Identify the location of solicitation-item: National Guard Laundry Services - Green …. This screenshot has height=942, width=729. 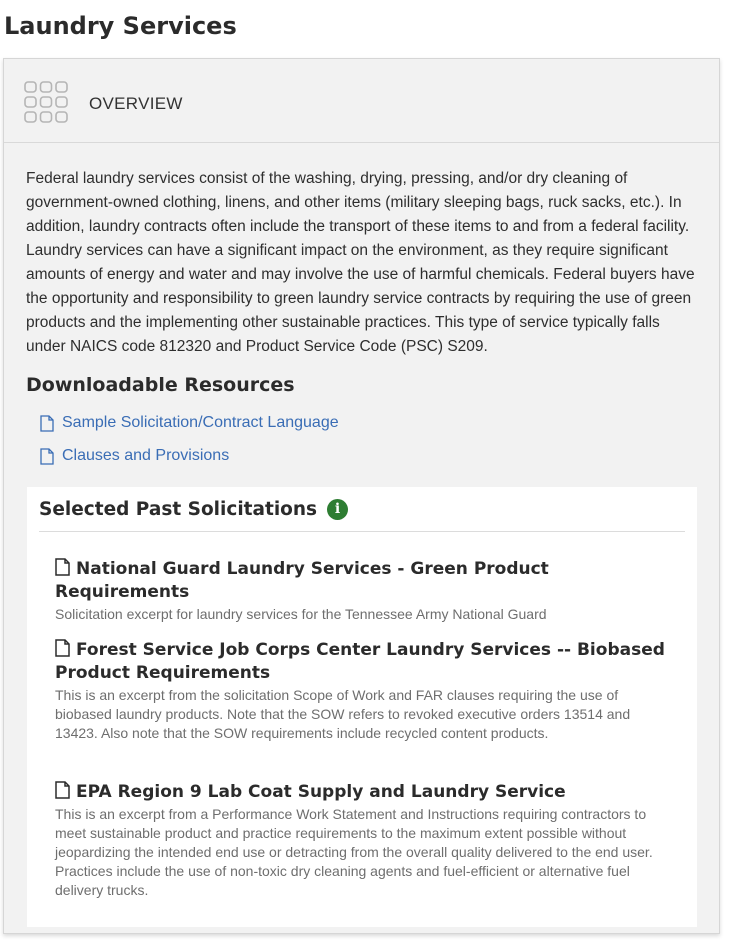
(362, 591).